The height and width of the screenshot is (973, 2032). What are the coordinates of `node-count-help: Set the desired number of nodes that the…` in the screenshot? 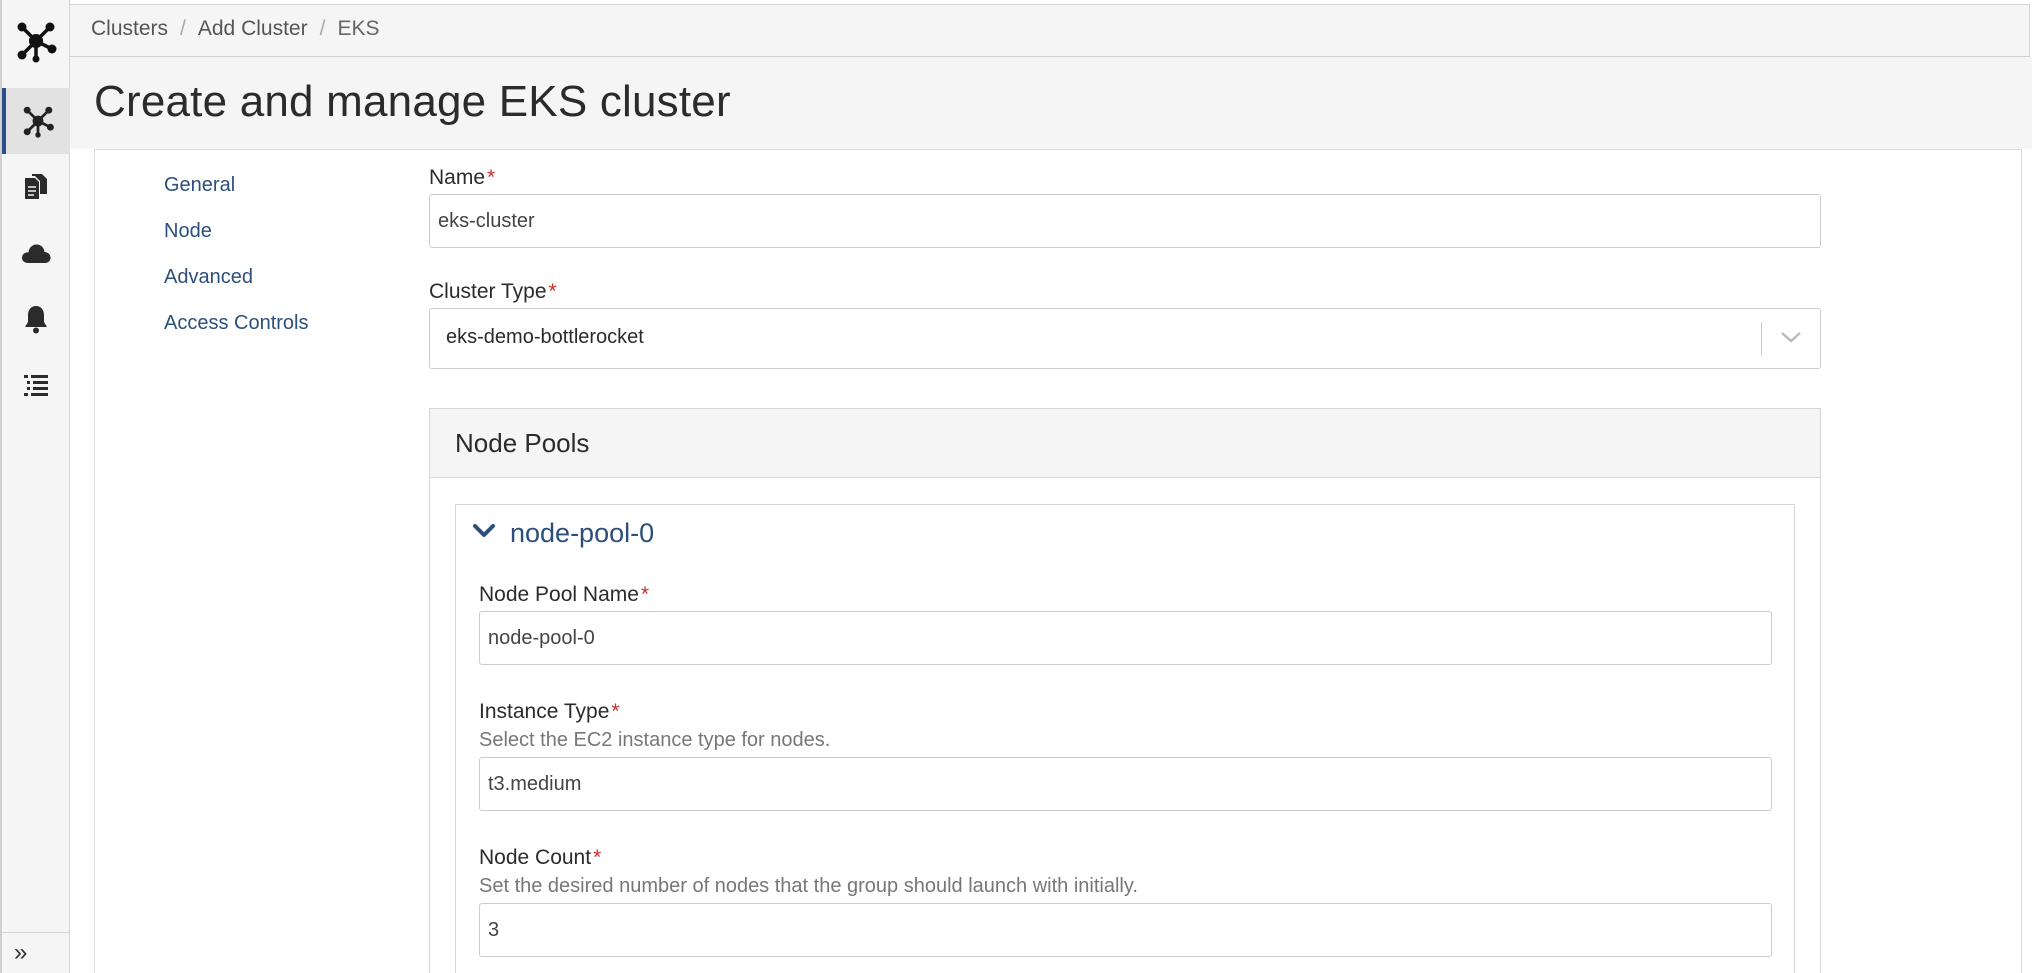 It's located at (808, 886).